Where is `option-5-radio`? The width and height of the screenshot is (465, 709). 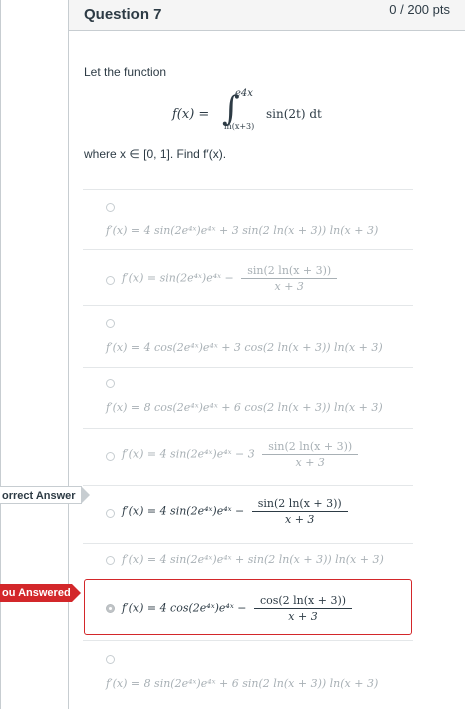
option-5-radio is located at coordinates (110, 456).